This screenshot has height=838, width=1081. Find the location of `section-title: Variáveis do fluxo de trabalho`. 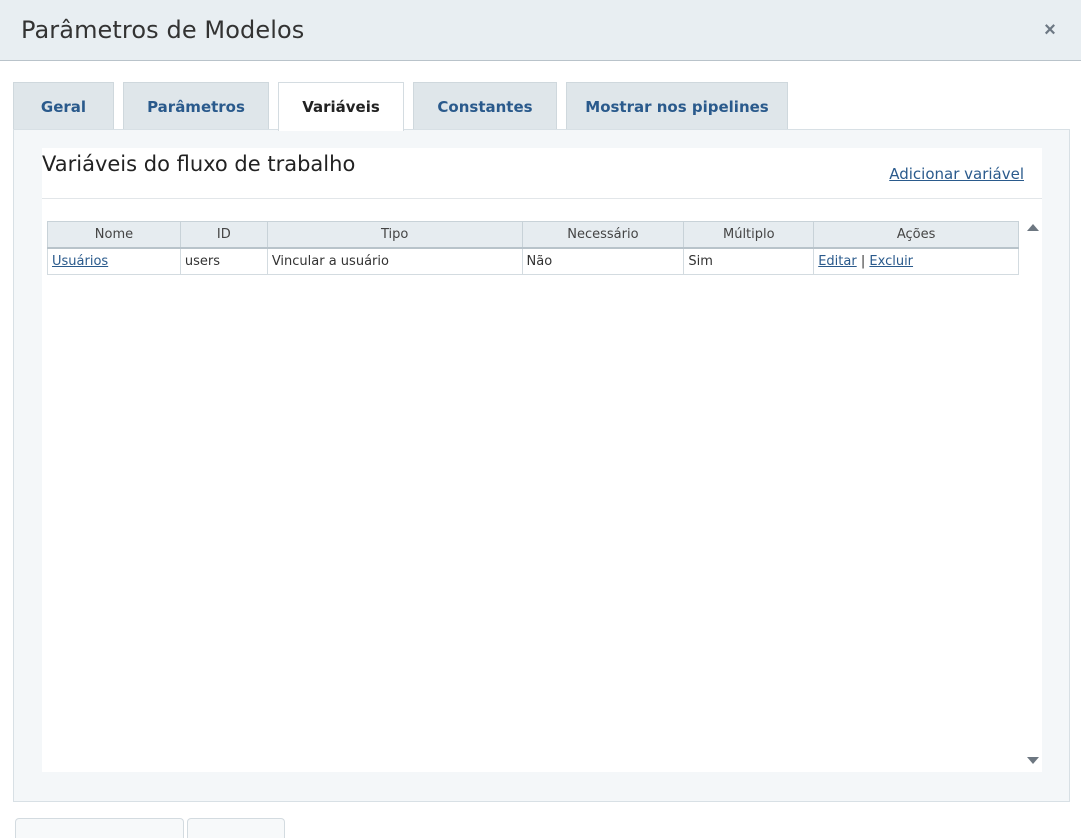

section-title: Variáveis do fluxo de trabalho is located at coordinates (199, 164).